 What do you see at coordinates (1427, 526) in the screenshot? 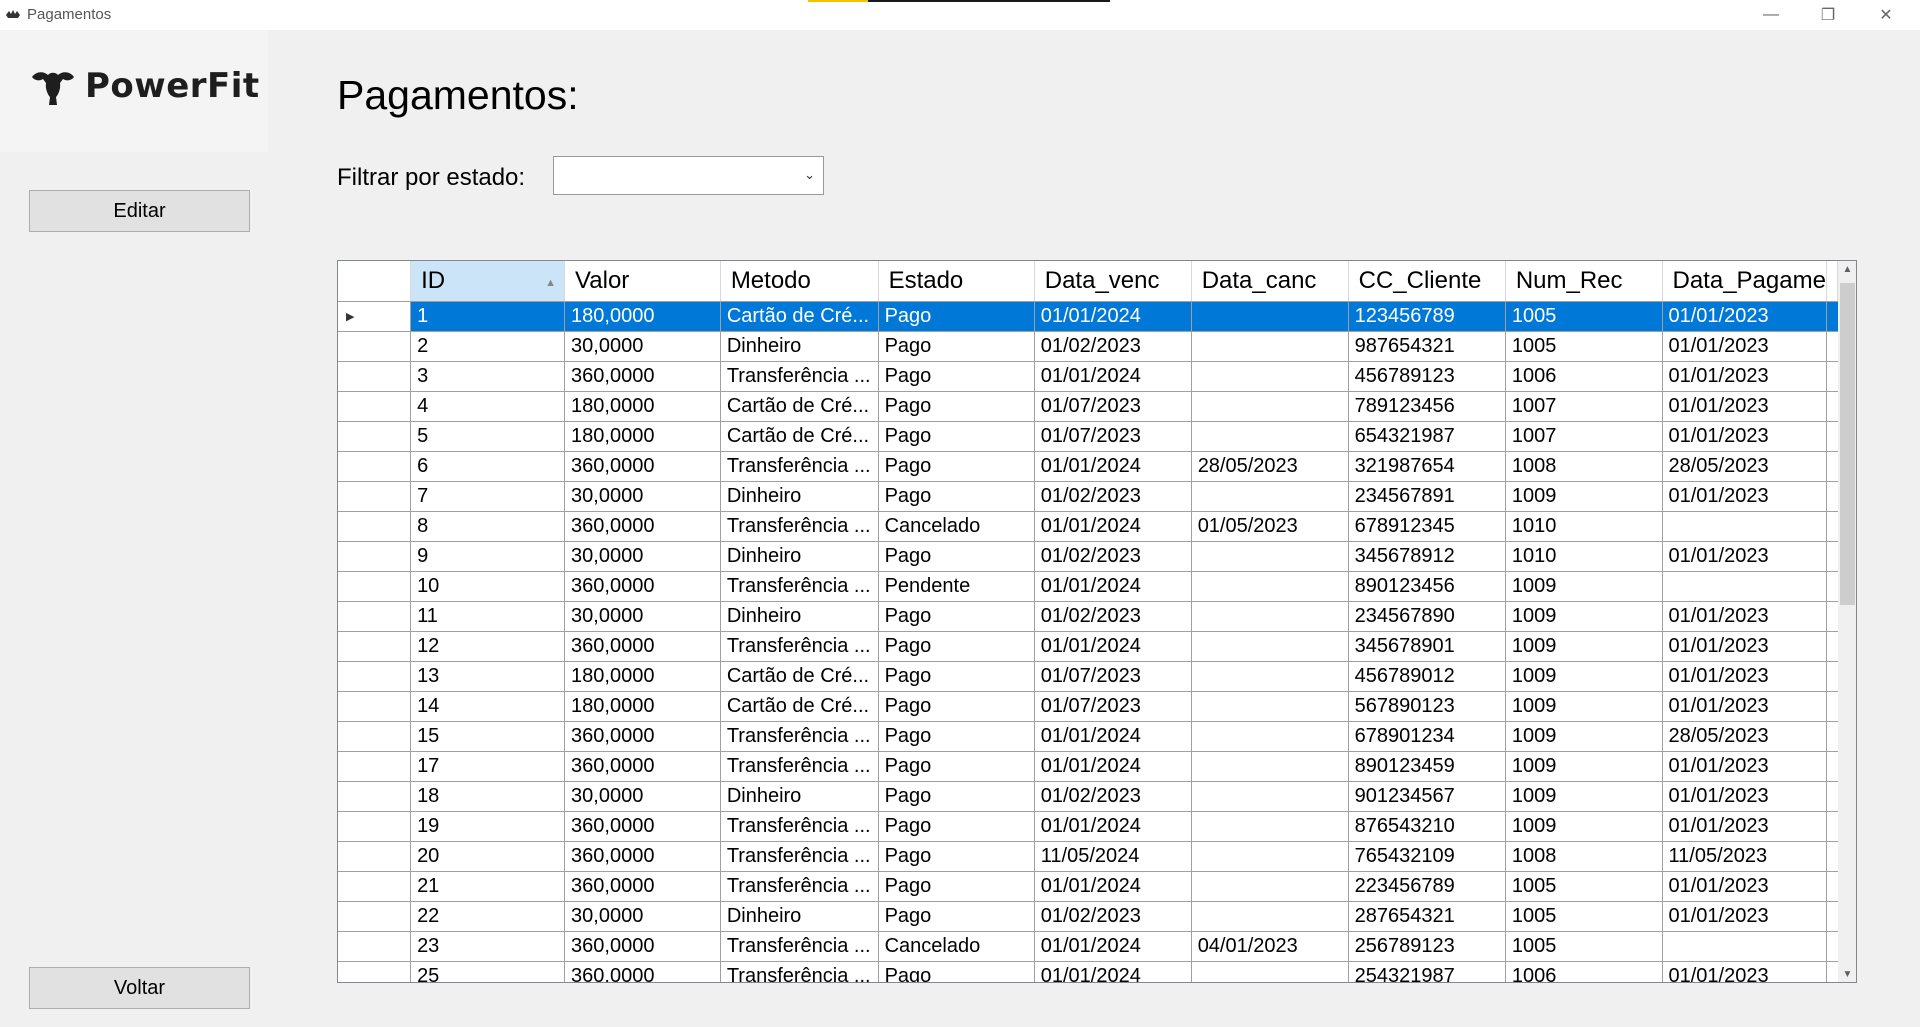
I see `cell-cc-cliente: 678912345` at bounding box center [1427, 526].